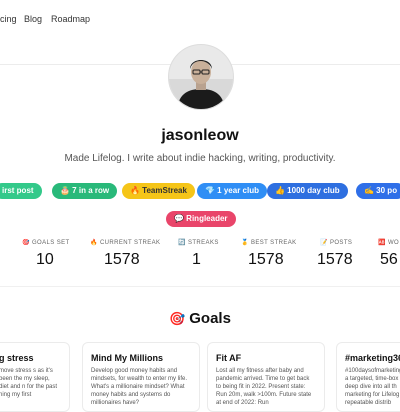  Describe the element at coordinates (50, 243) in the screenshot. I see `stat-label-text: GOALS SET` at that location.